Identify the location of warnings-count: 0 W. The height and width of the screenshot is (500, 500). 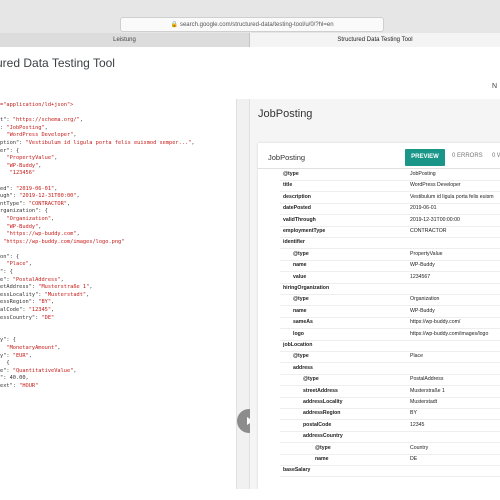
(496, 156).